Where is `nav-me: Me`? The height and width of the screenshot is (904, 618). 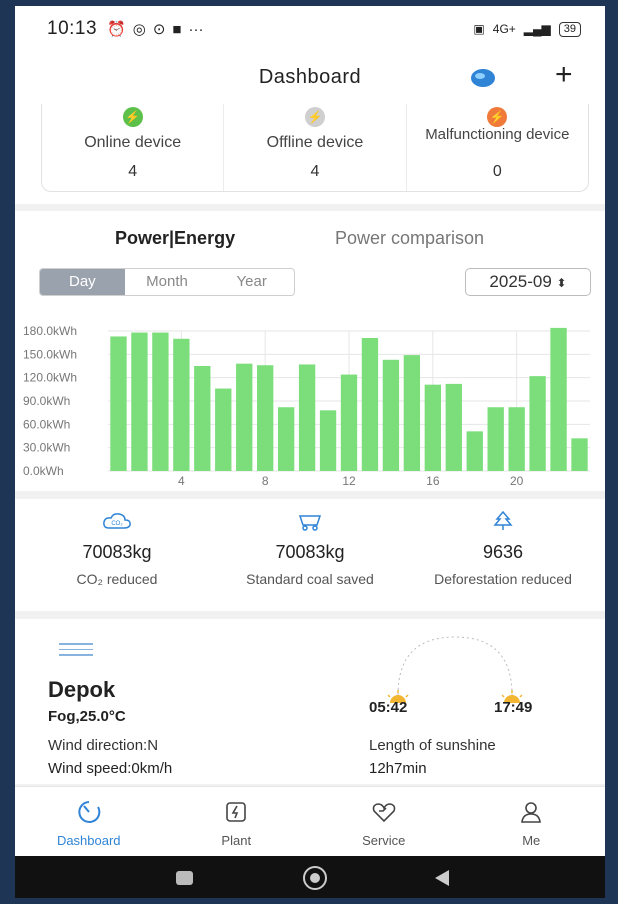 nav-me: Me is located at coordinates (532, 821).